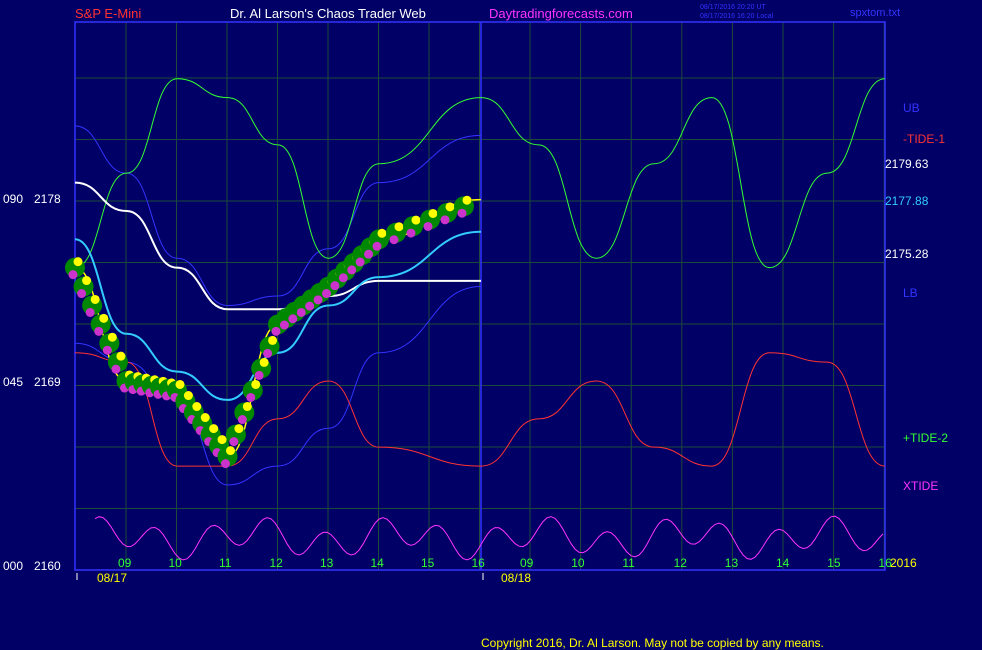 The width and height of the screenshot is (982, 650). What do you see at coordinates (13, 199) in the screenshot?
I see `y-left-label: 090` at bounding box center [13, 199].